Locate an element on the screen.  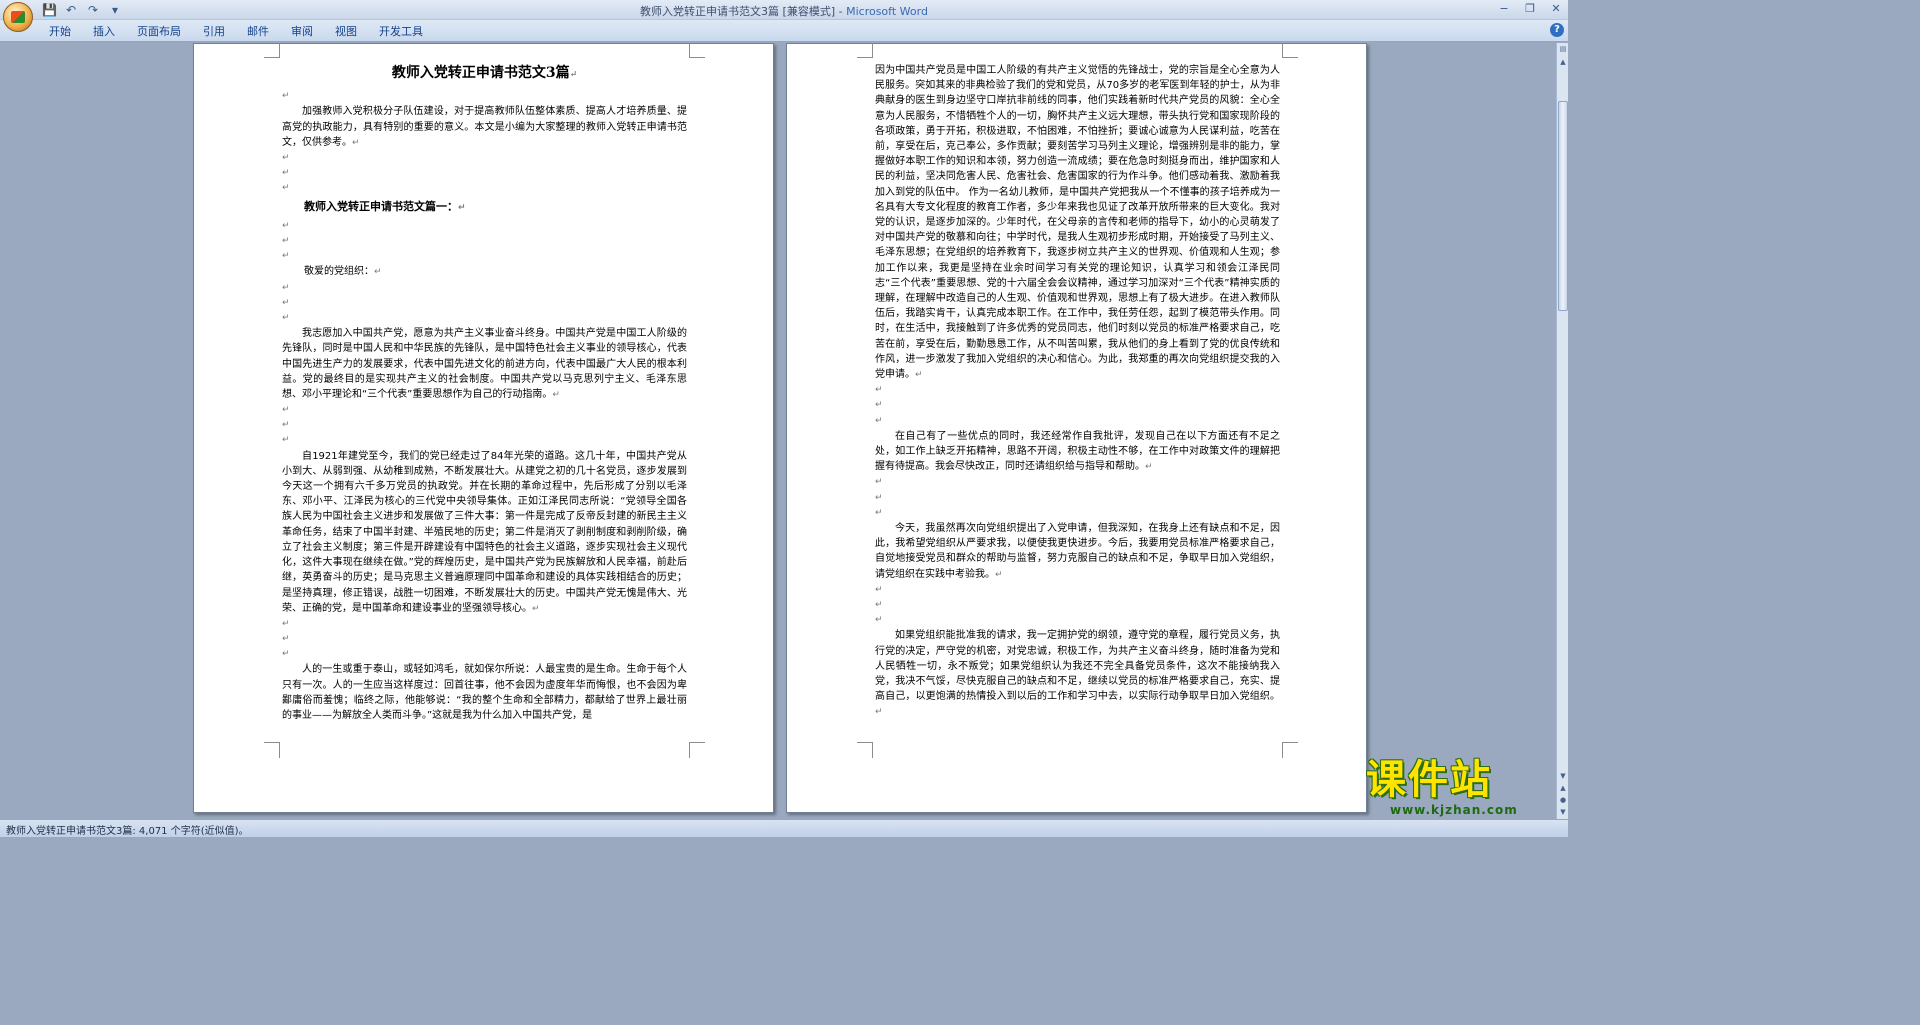
tab-review: 审阅 is located at coordinates (302, 32).